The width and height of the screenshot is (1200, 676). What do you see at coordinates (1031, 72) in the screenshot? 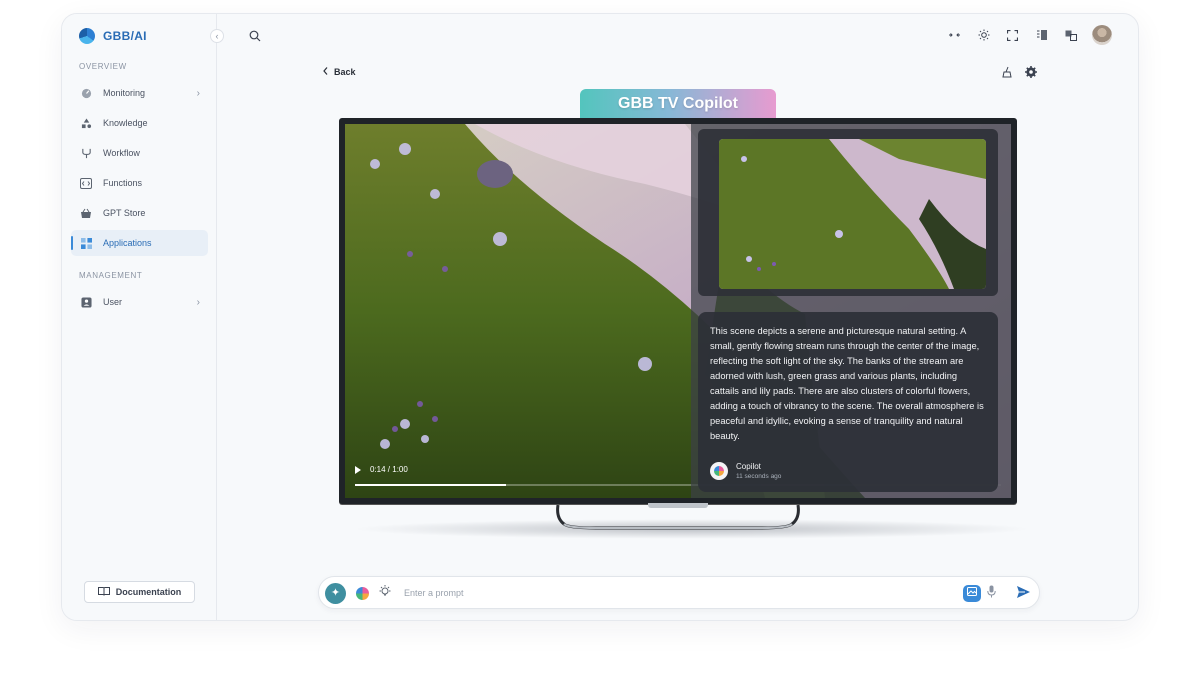
I see `settings-icon` at bounding box center [1031, 72].